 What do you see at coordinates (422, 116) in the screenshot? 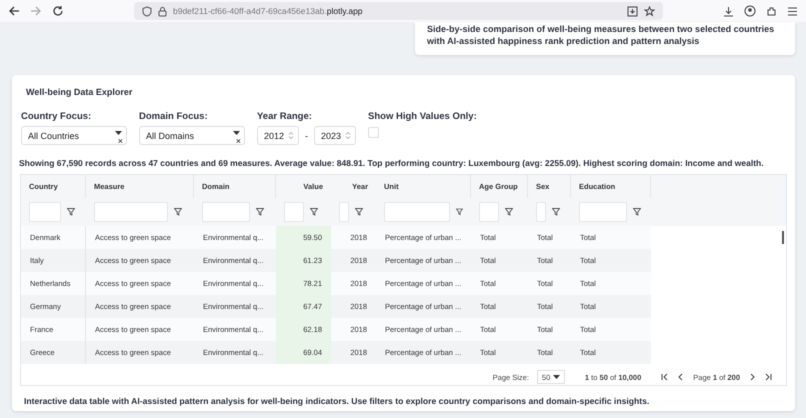
I see `high-values-label: Show High Values Only:` at bounding box center [422, 116].